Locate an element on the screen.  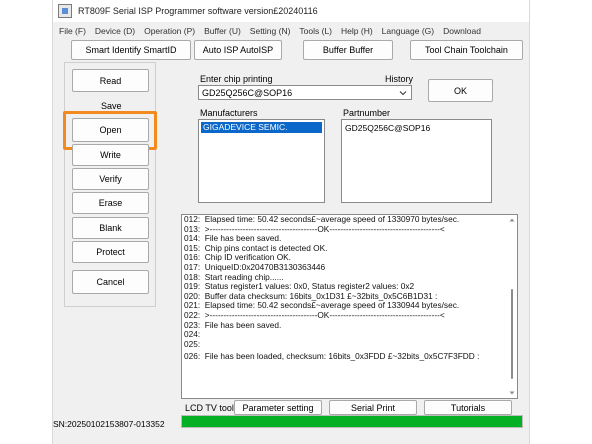
write-button: Write is located at coordinates (110, 155).